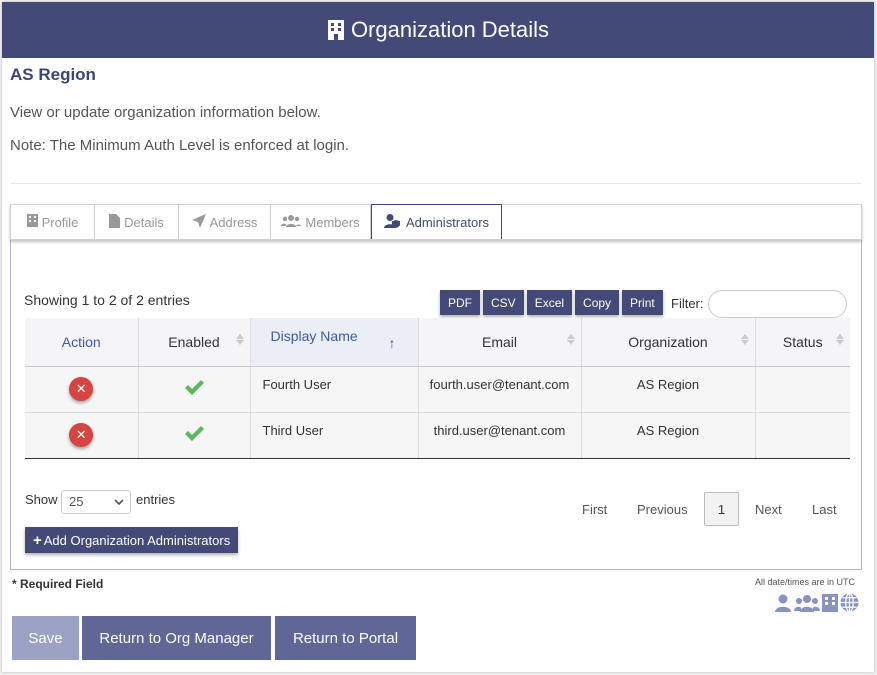  I want to click on column-header-status: Status, so click(802, 342).